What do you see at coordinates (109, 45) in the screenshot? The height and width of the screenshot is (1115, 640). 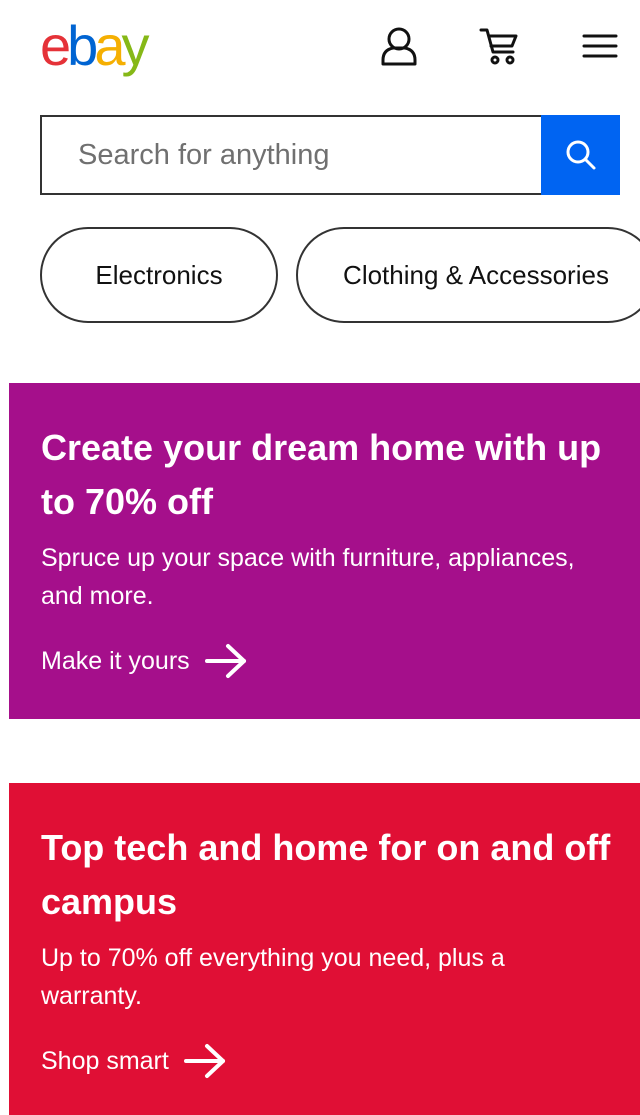 I see `logo-letter-a: a` at bounding box center [109, 45].